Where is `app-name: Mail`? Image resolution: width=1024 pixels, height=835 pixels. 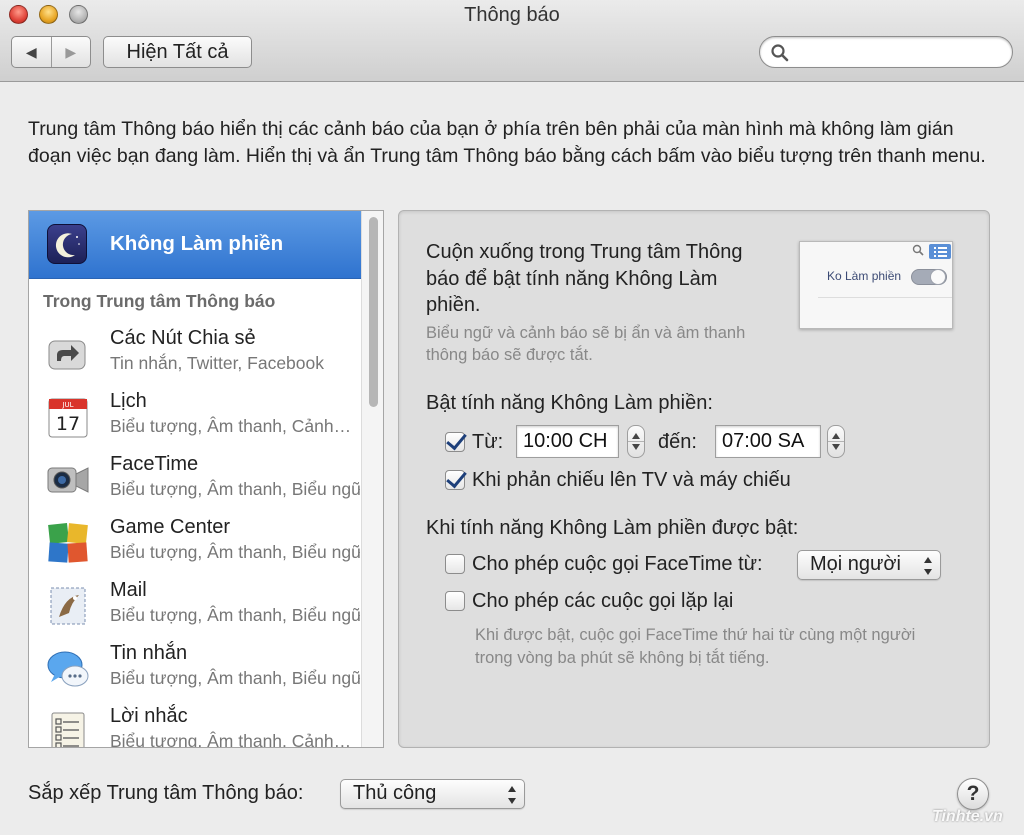
app-name: Mail is located at coordinates (128, 590).